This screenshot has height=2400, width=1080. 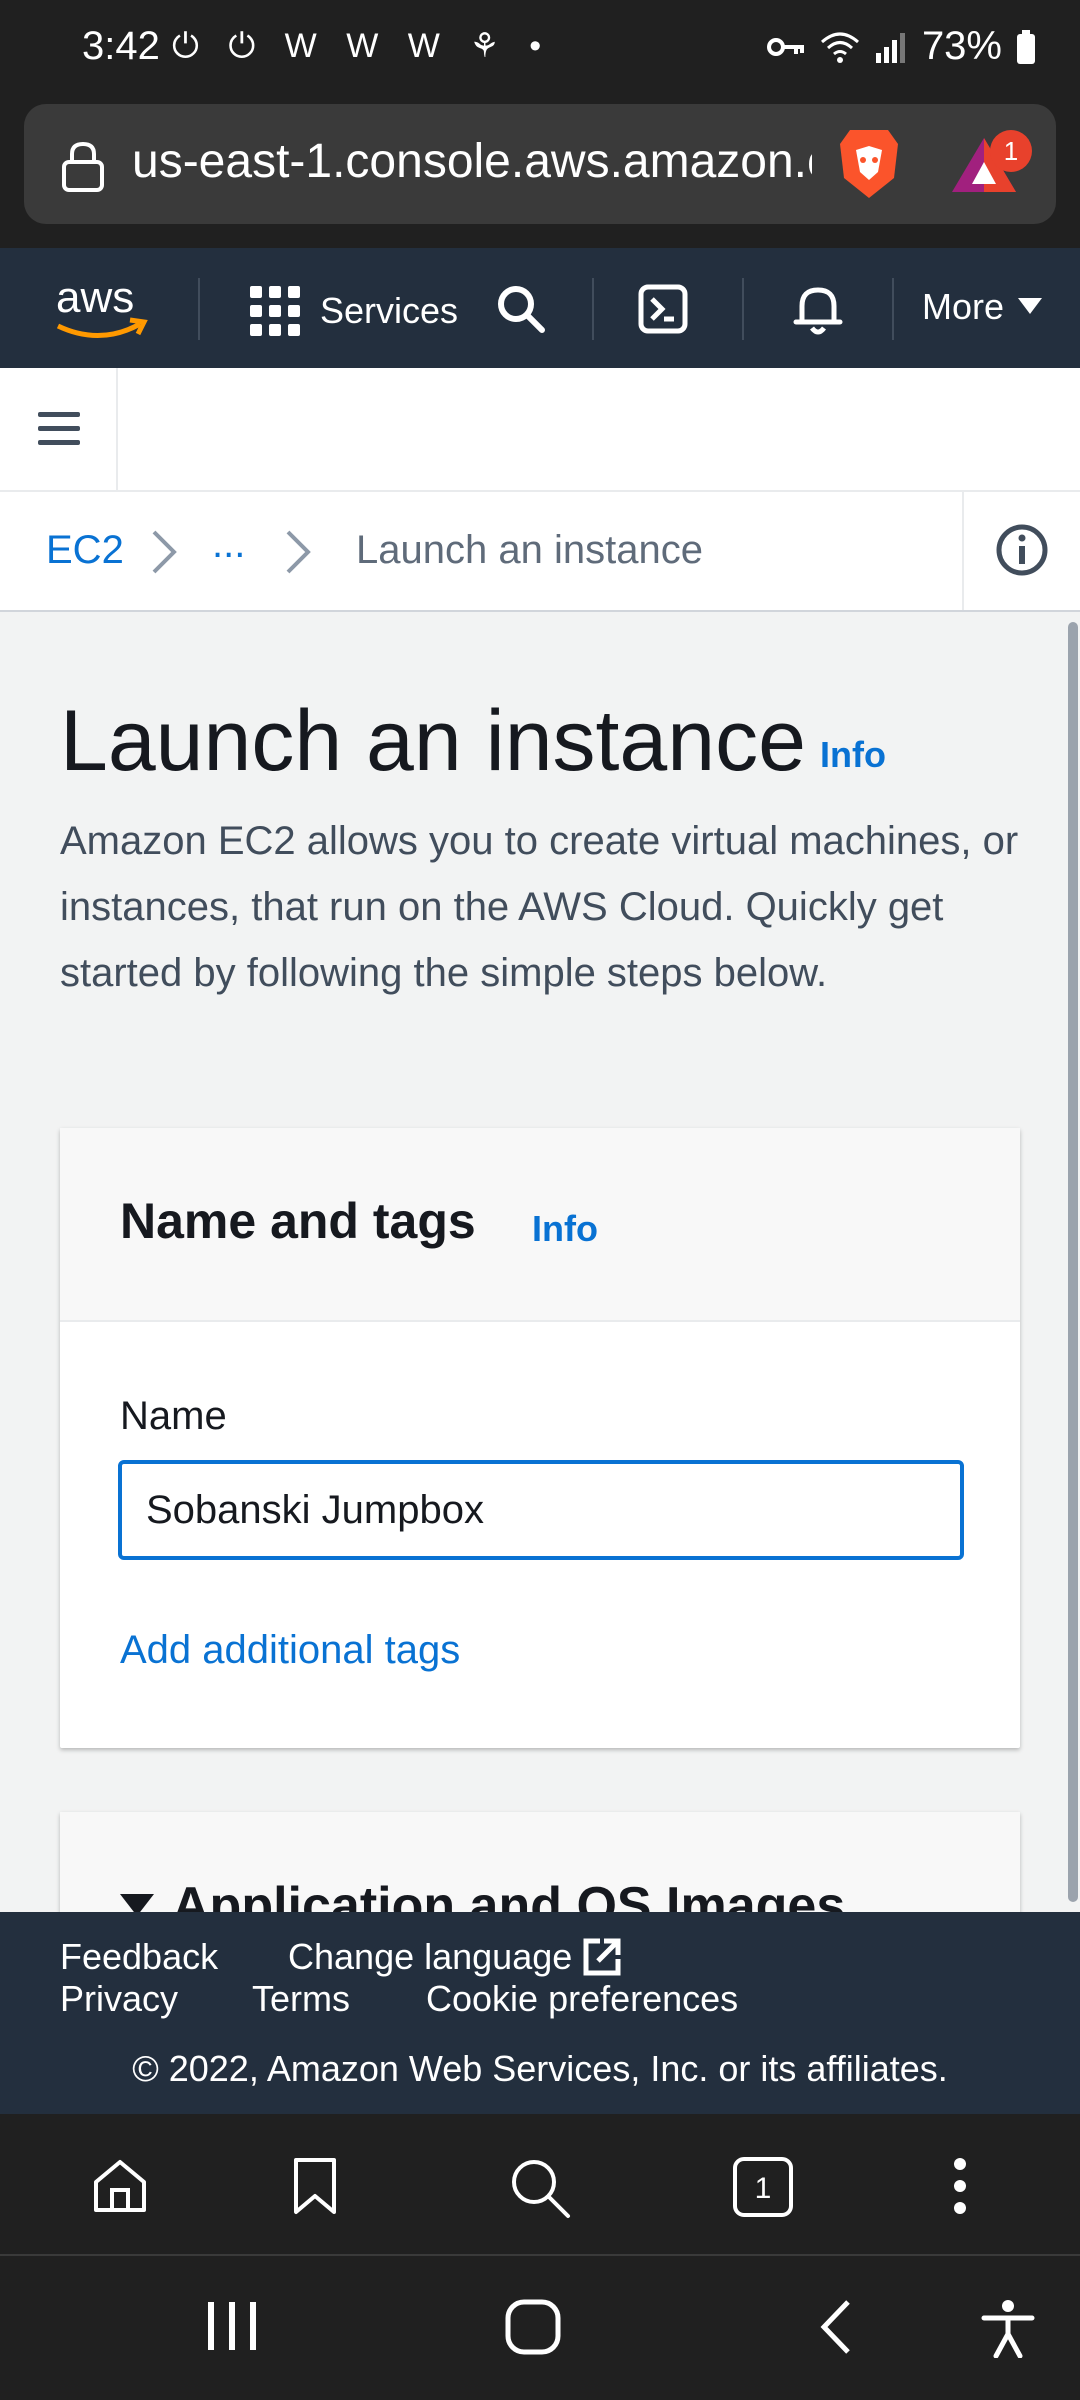 I want to click on panel-header: Name and tags Info, so click(x=540, y=1225).